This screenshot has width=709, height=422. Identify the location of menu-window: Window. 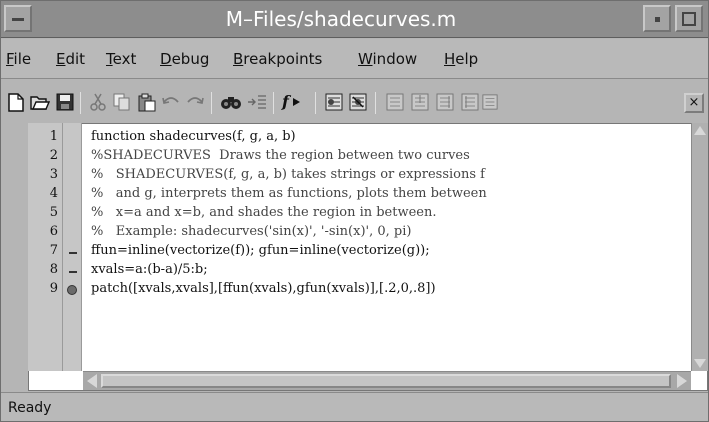
(387, 59).